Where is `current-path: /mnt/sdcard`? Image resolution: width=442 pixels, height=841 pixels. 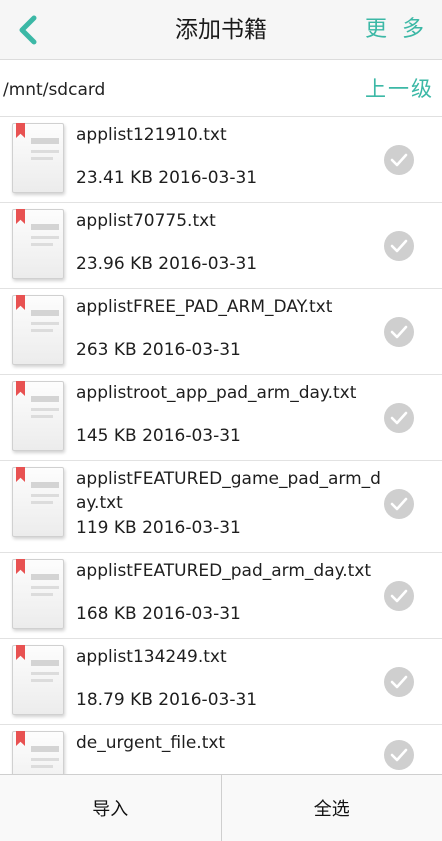
current-path: /mnt/sdcard is located at coordinates (54, 90).